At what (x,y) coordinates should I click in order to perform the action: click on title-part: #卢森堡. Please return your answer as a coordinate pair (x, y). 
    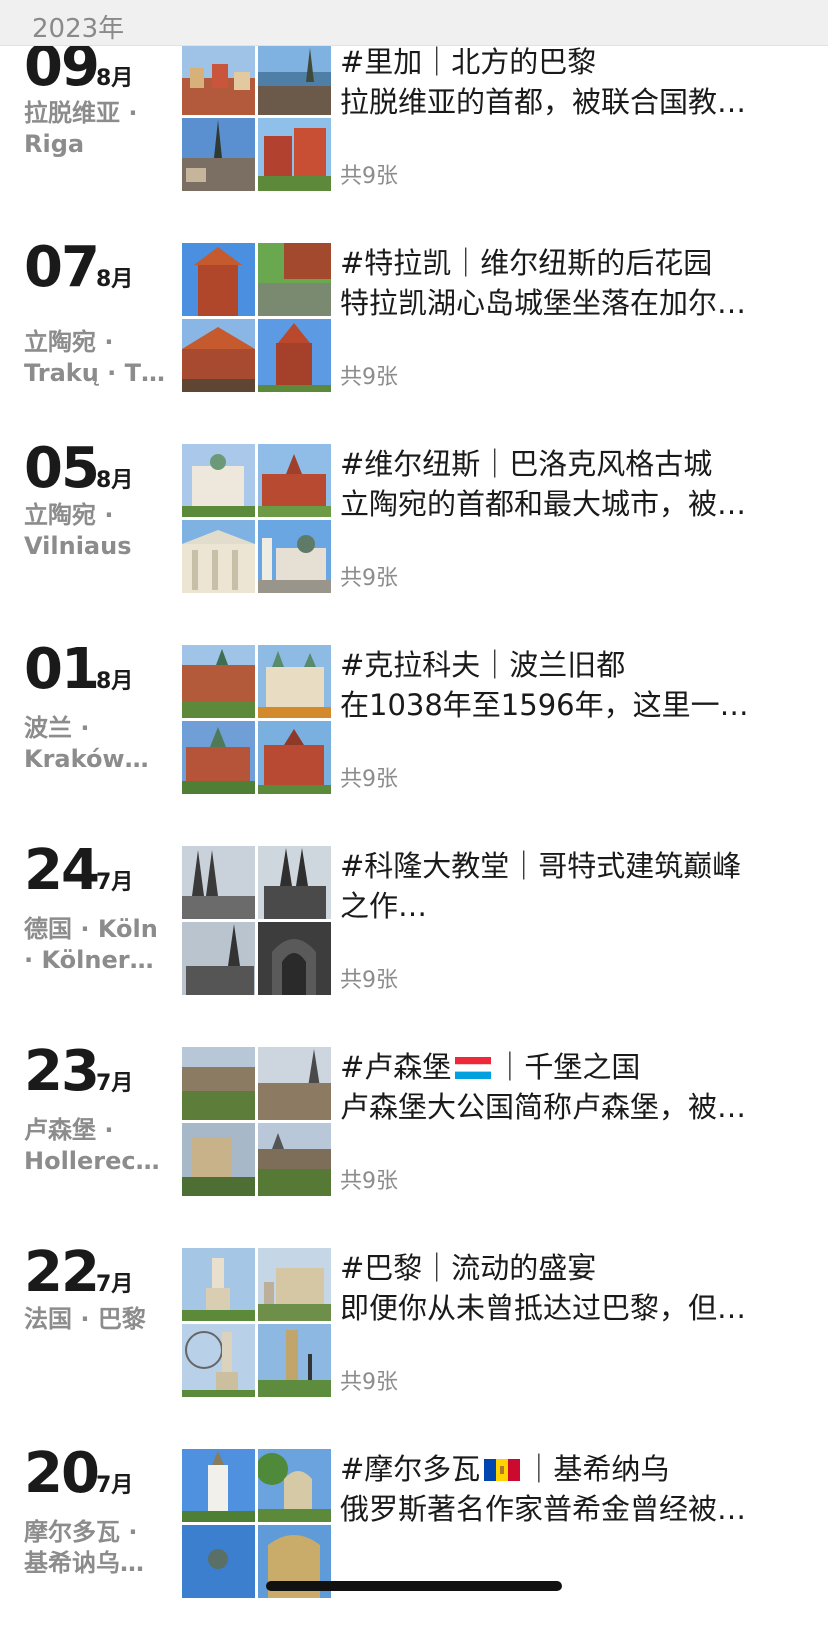
    Looking at the image, I should click on (396, 1067).